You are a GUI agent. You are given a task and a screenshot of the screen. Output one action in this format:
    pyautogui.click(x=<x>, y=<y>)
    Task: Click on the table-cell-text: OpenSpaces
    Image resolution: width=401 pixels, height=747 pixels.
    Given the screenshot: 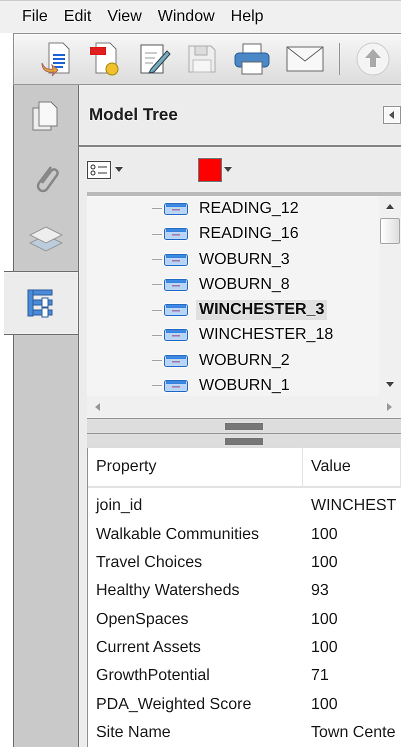 What is the action you would take?
    pyautogui.click(x=142, y=619)
    